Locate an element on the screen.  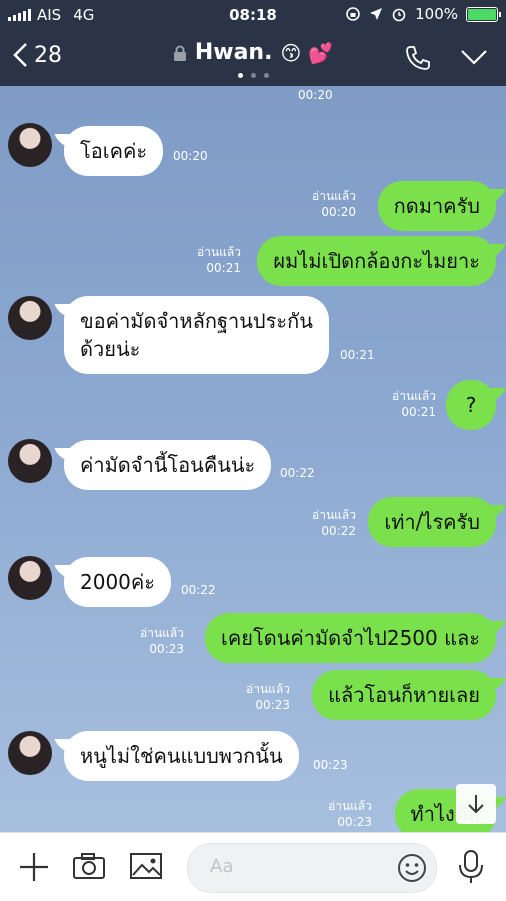
title-emoji: 😙 💕 is located at coordinates (307, 52).